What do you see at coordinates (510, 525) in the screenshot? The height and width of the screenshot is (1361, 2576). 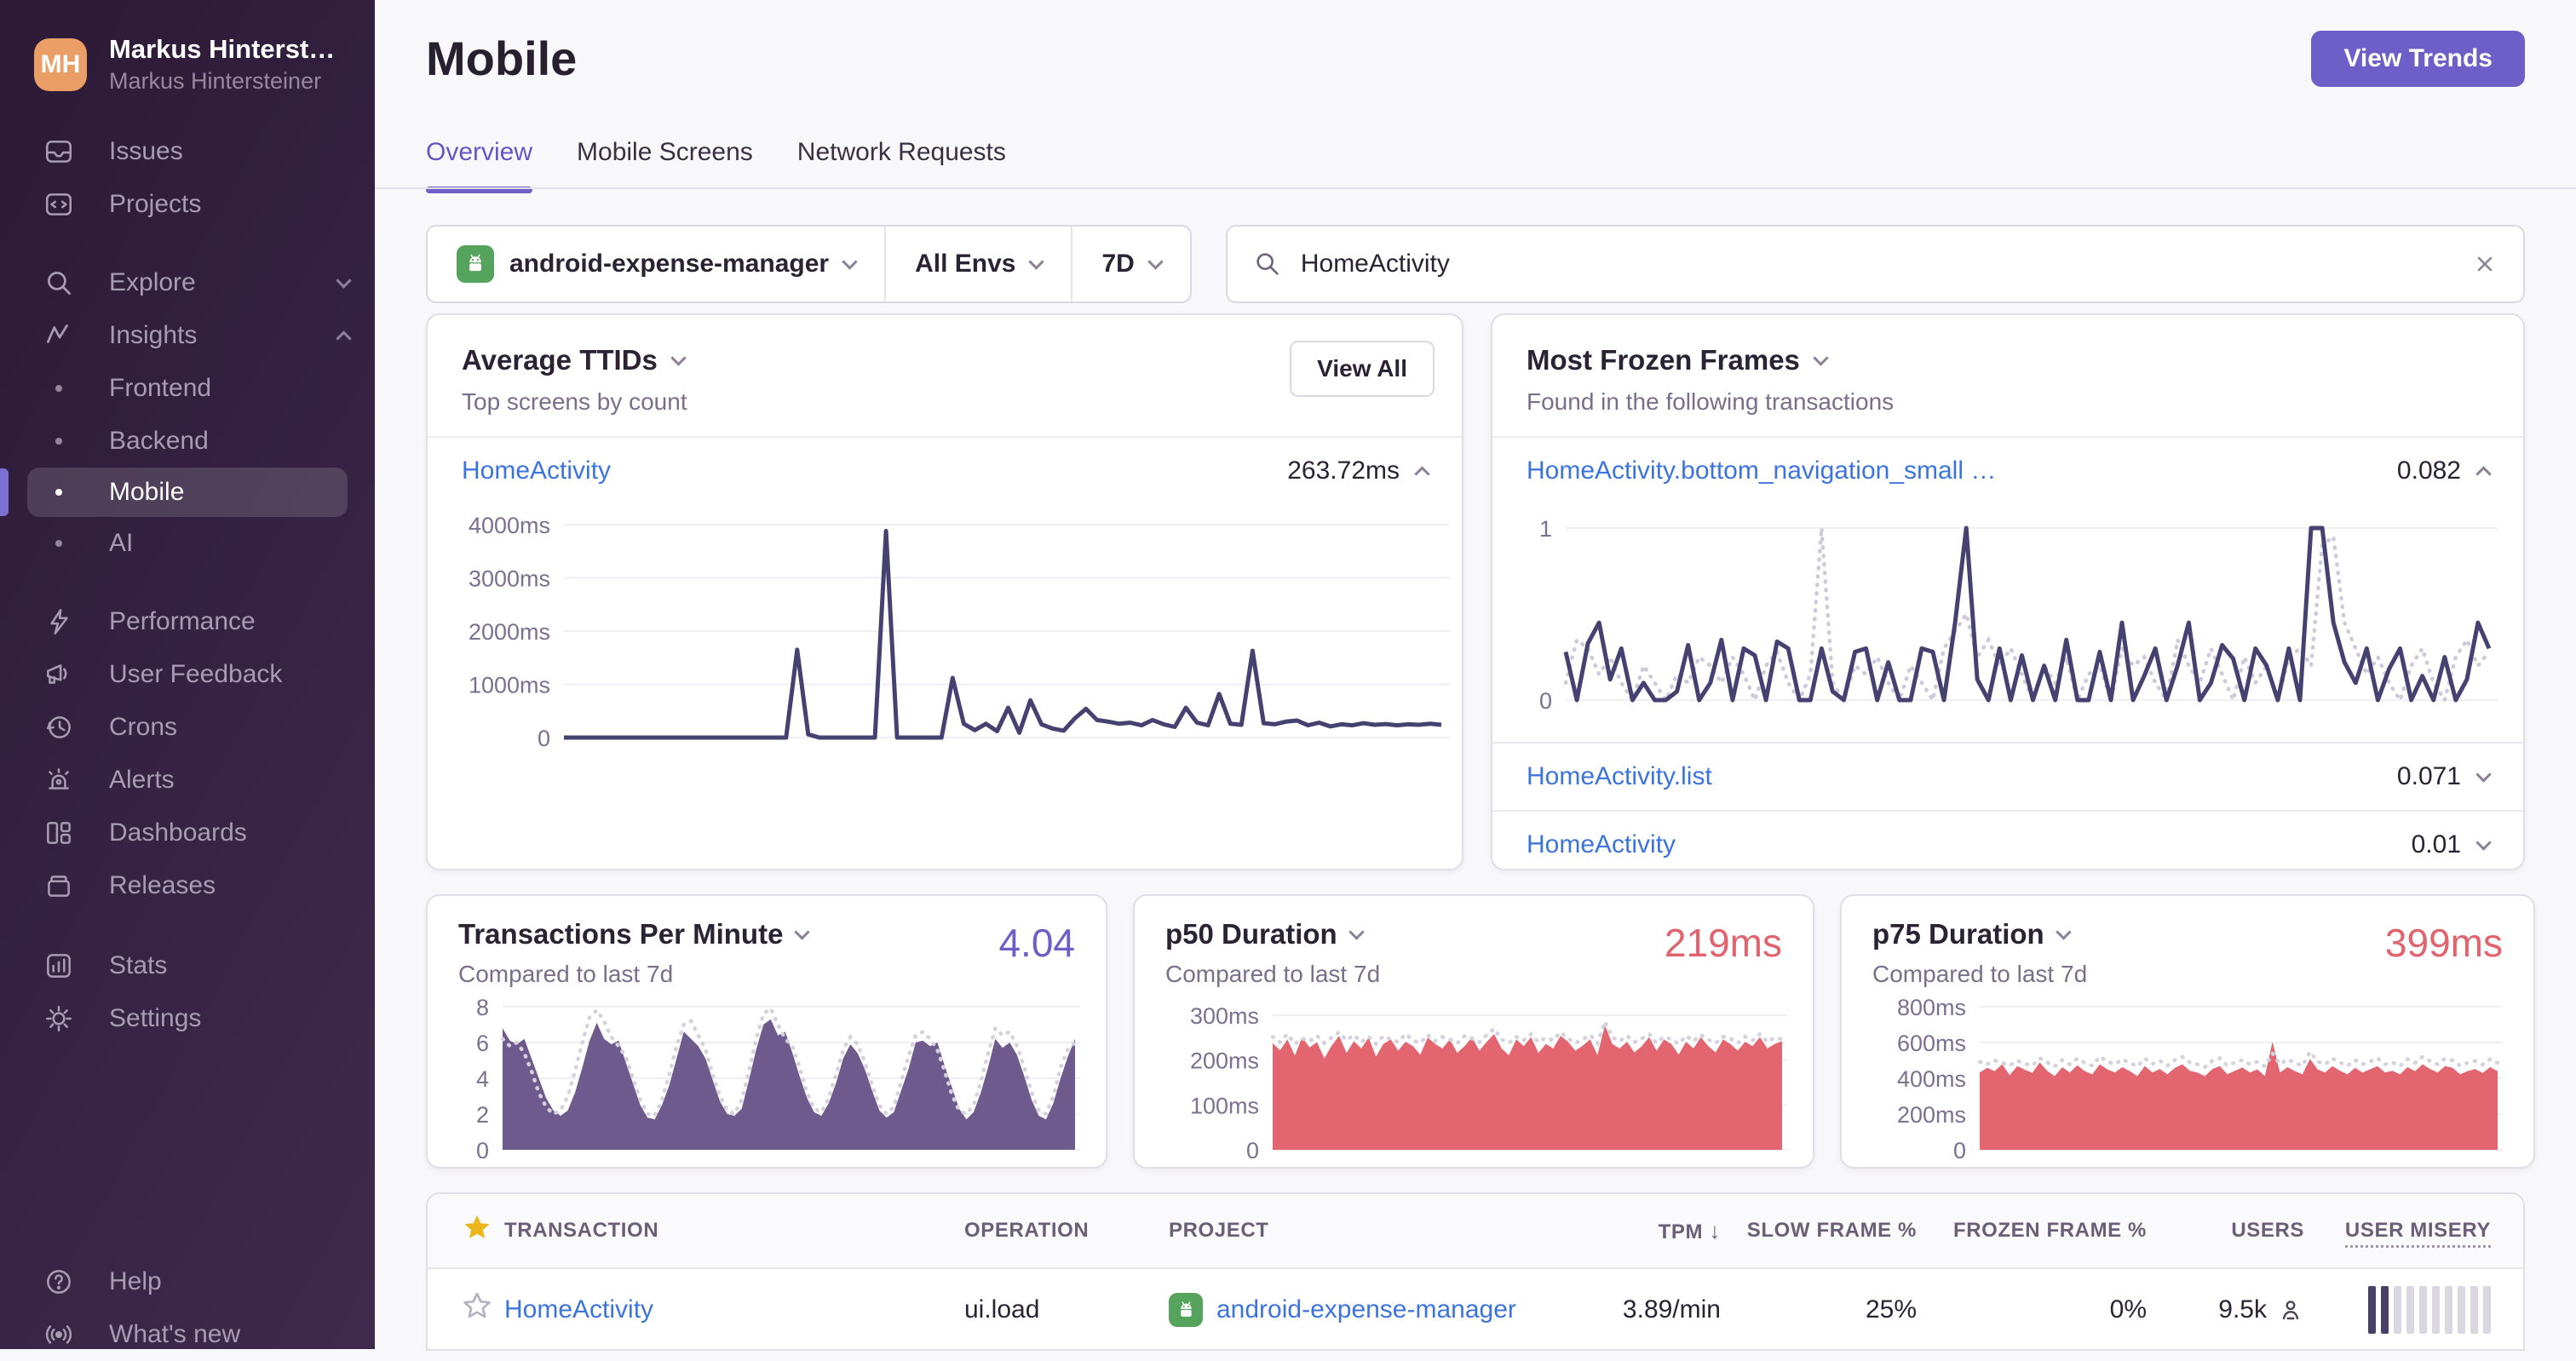 I see `svg-text: 4000ms` at bounding box center [510, 525].